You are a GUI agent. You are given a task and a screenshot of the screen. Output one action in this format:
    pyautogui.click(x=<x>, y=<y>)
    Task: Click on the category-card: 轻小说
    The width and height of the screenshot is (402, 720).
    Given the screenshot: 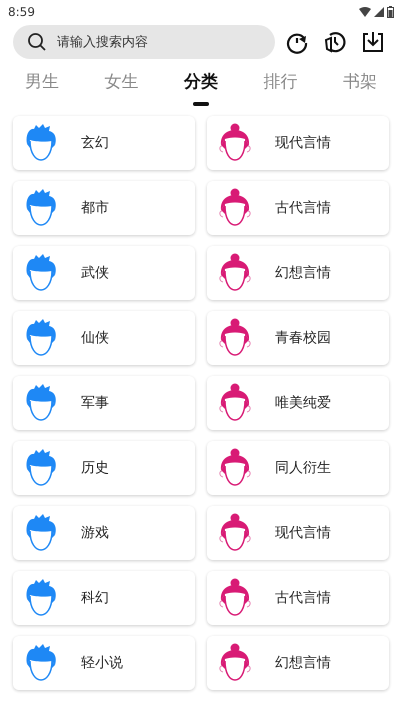 What is the action you would take?
    pyautogui.click(x=104, y=663)
    